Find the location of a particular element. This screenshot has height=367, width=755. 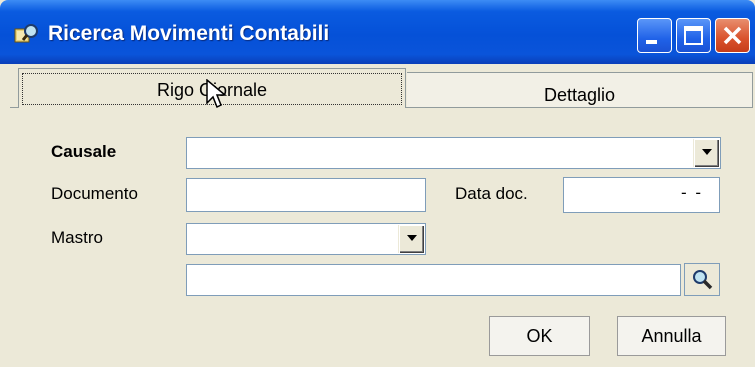

tab-label: Dettaglio is located at coordinates (579, 95).